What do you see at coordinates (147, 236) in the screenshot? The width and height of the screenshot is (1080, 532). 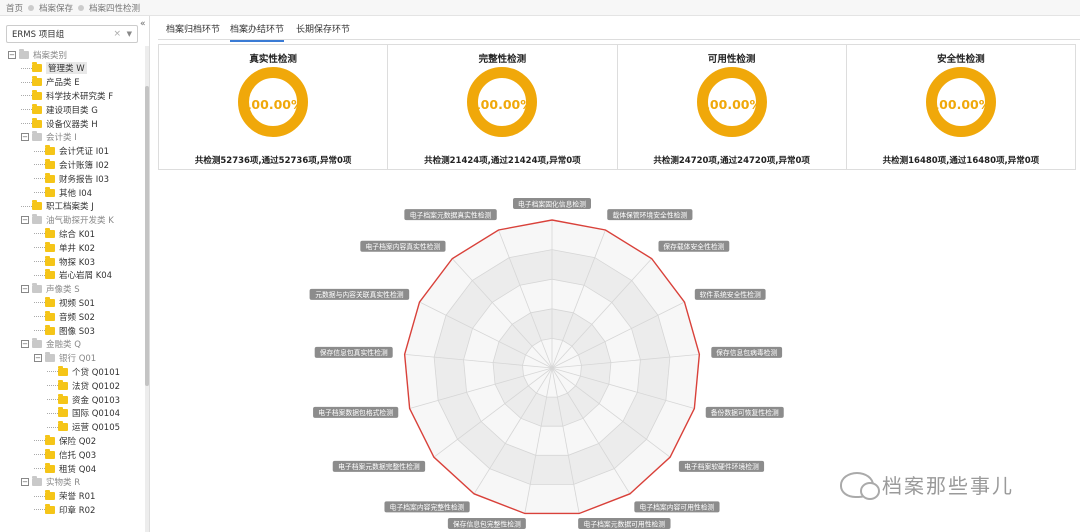 I see `scrollbar-thumb` at bounding box center [147, 236].